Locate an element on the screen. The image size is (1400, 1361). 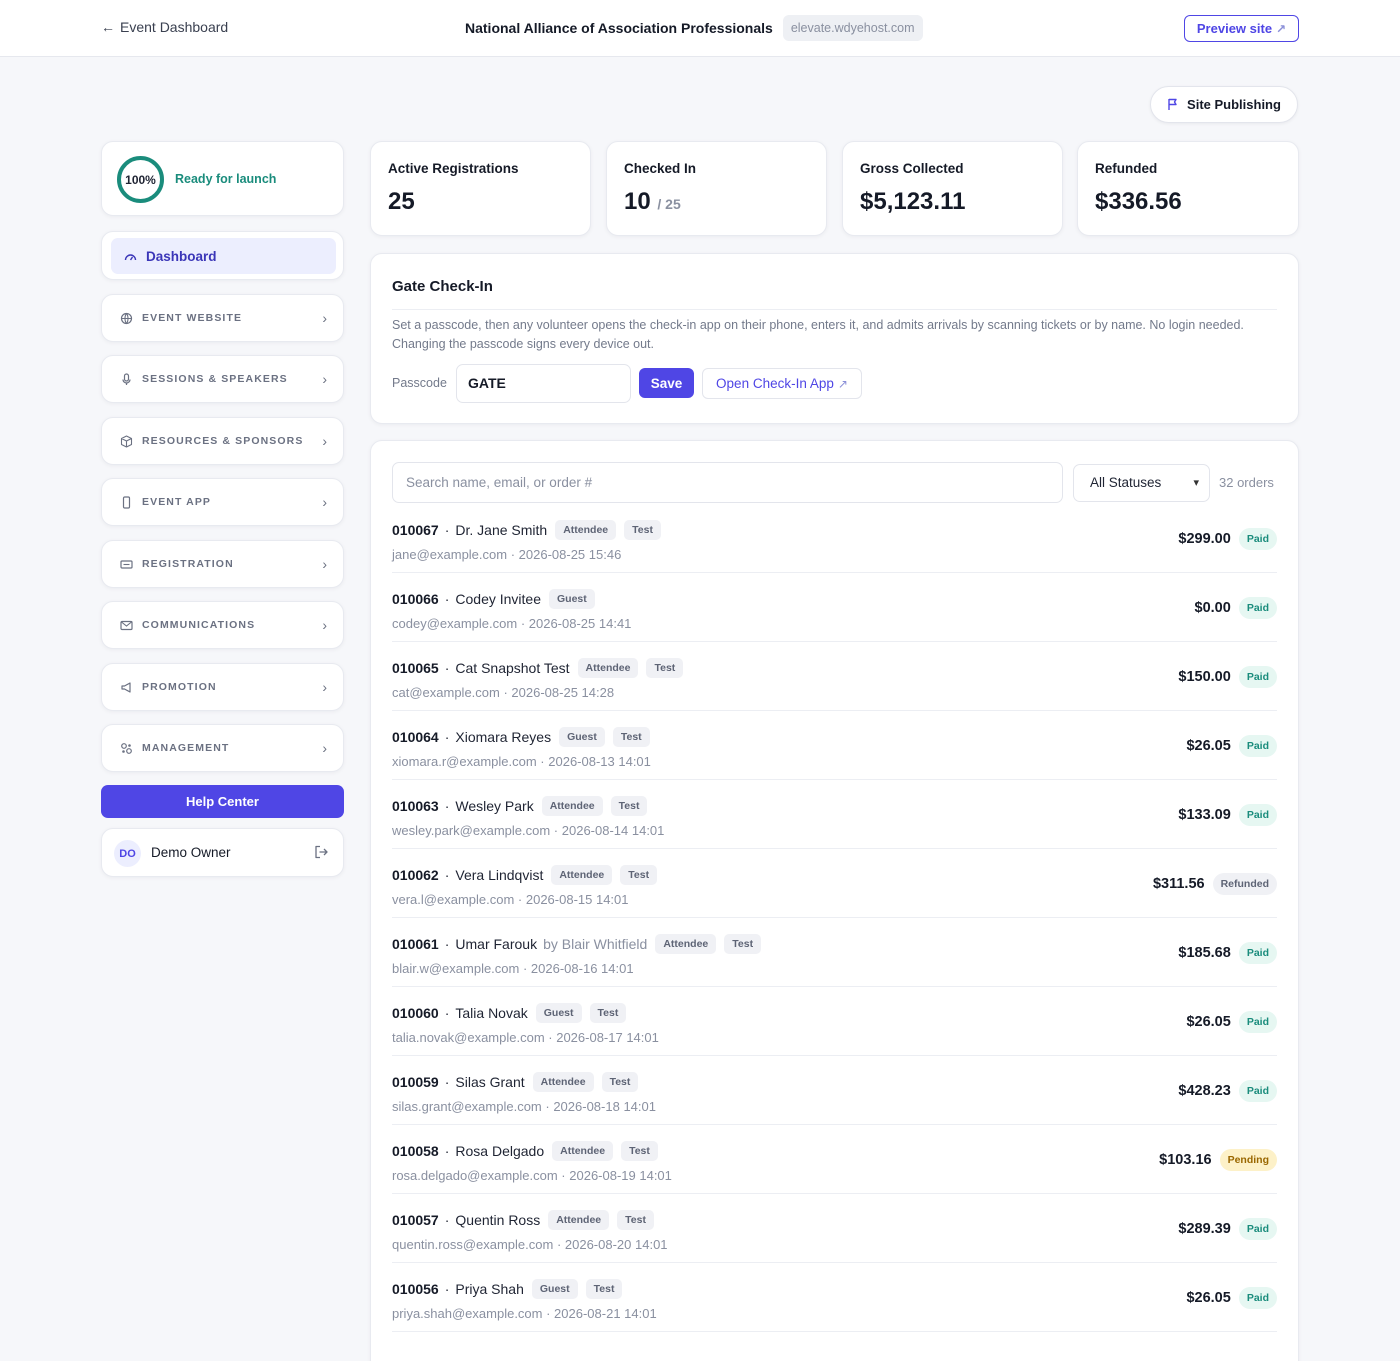
launch-percent: 100% is located at coordinates (140, 179).